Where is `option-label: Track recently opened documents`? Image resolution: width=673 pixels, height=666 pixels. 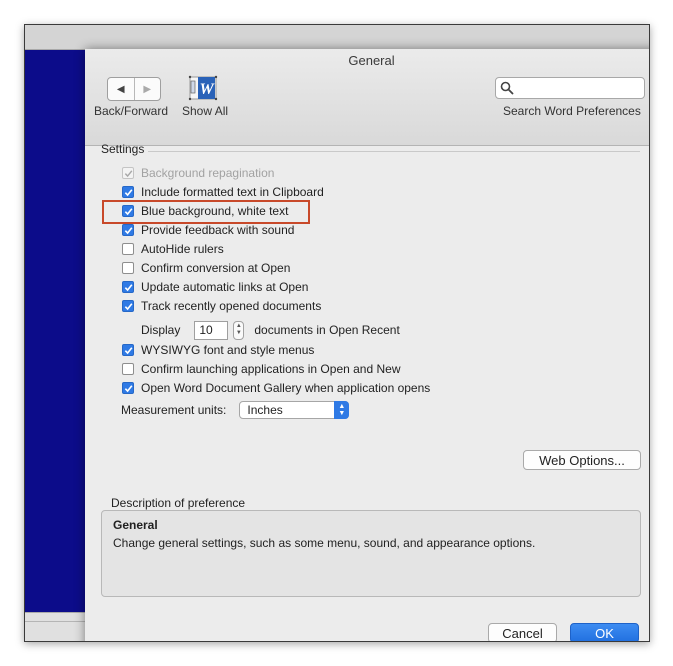 option-label: Track recently opened documents is located at coordinates (231, 306).